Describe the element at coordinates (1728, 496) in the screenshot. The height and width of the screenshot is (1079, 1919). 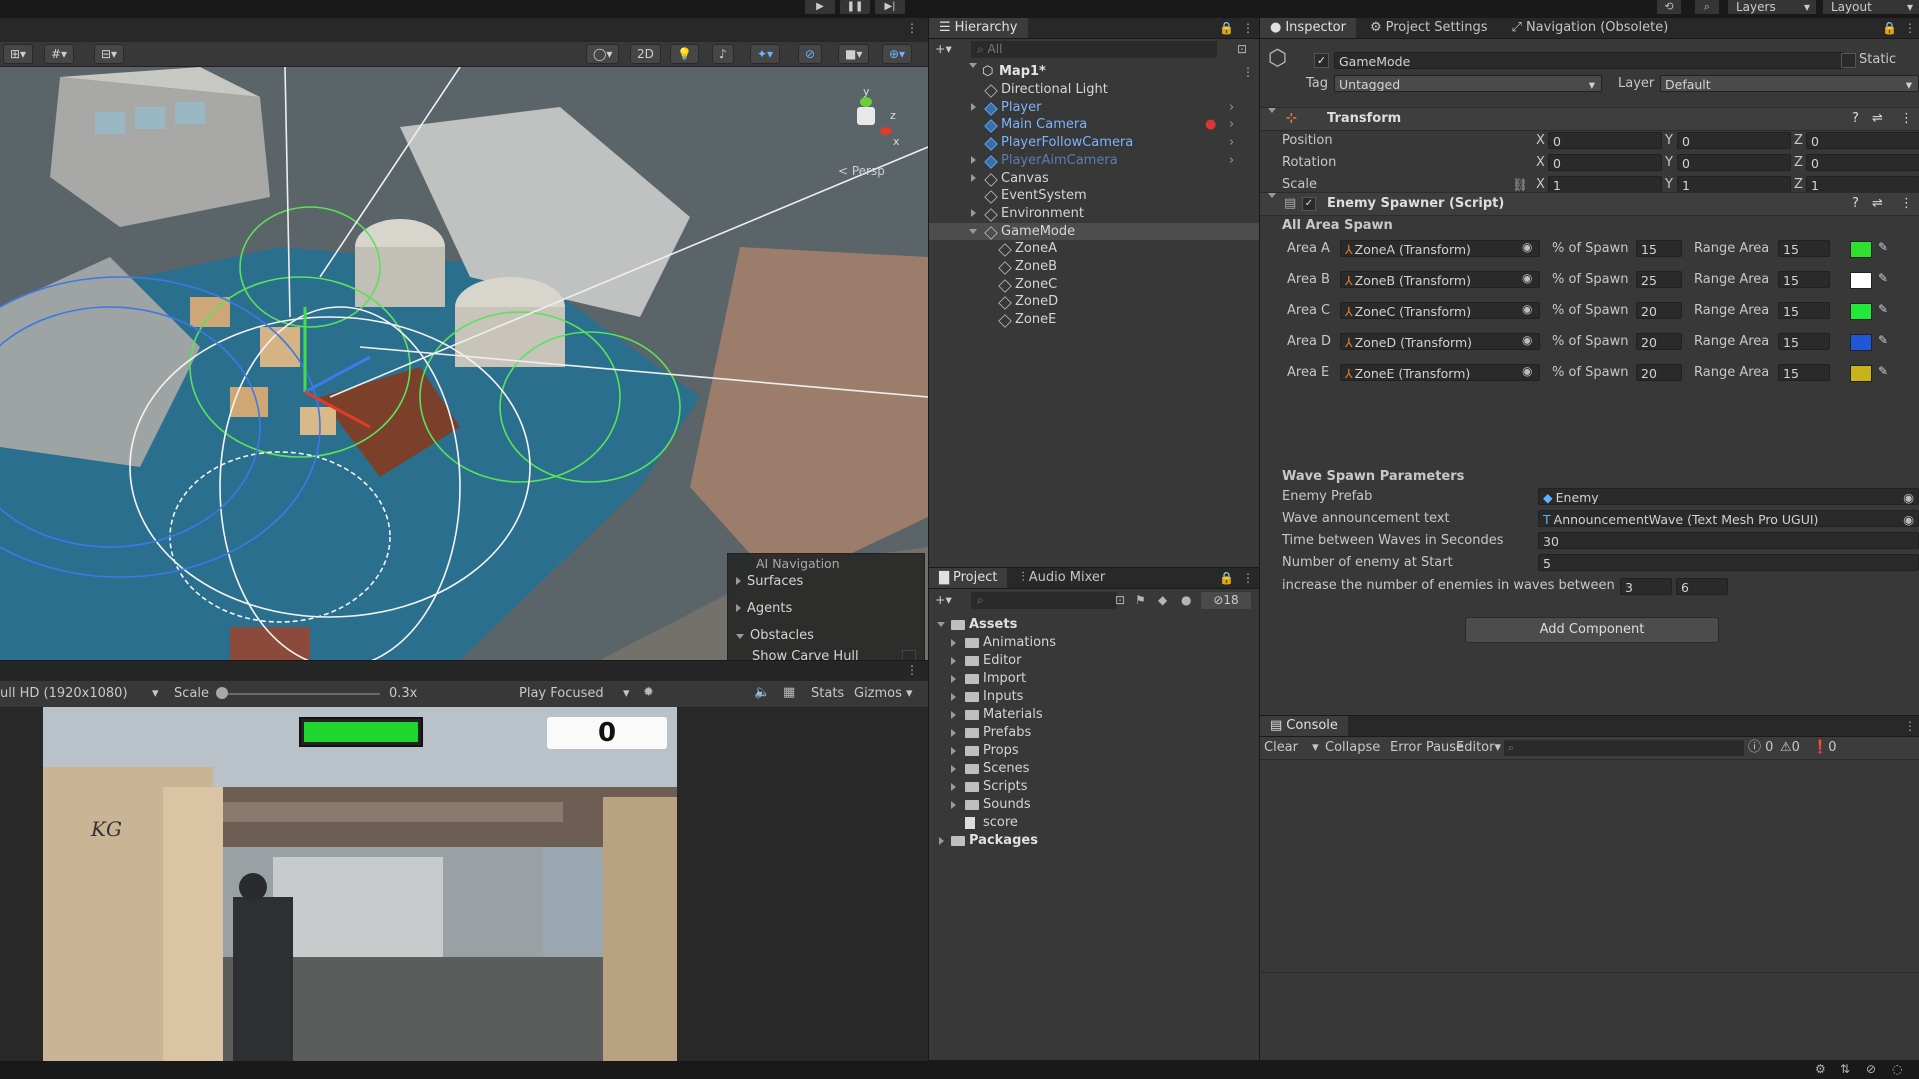
I see `wave-param-field: ◆ Enemy ◉` at that location.